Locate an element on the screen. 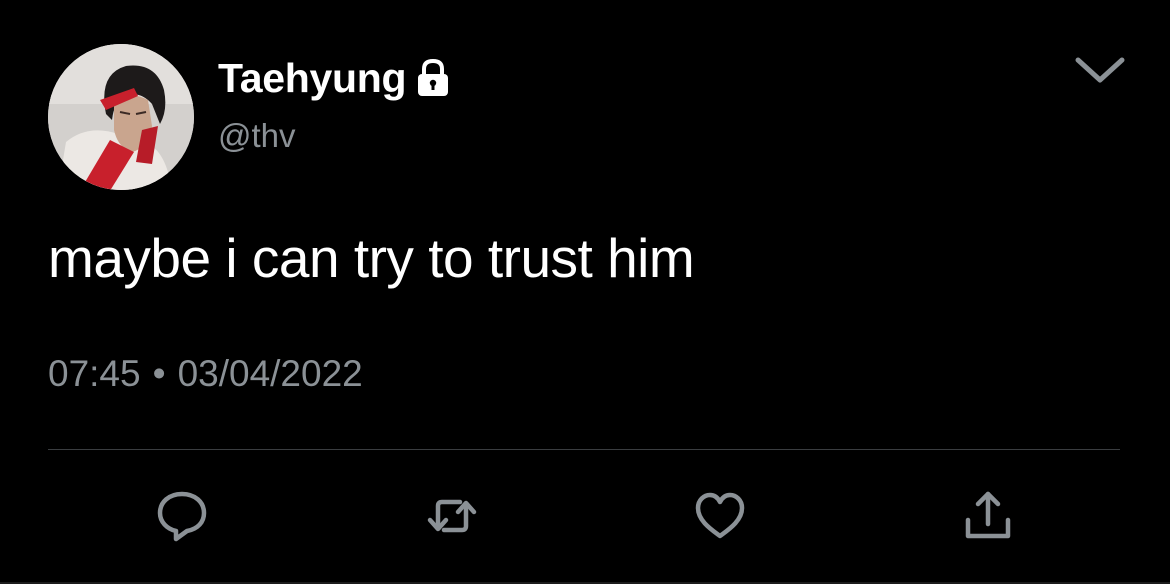 This screenshot has width=1170, height=584. display-name: Taehyung is located at coordinates (312, 78).